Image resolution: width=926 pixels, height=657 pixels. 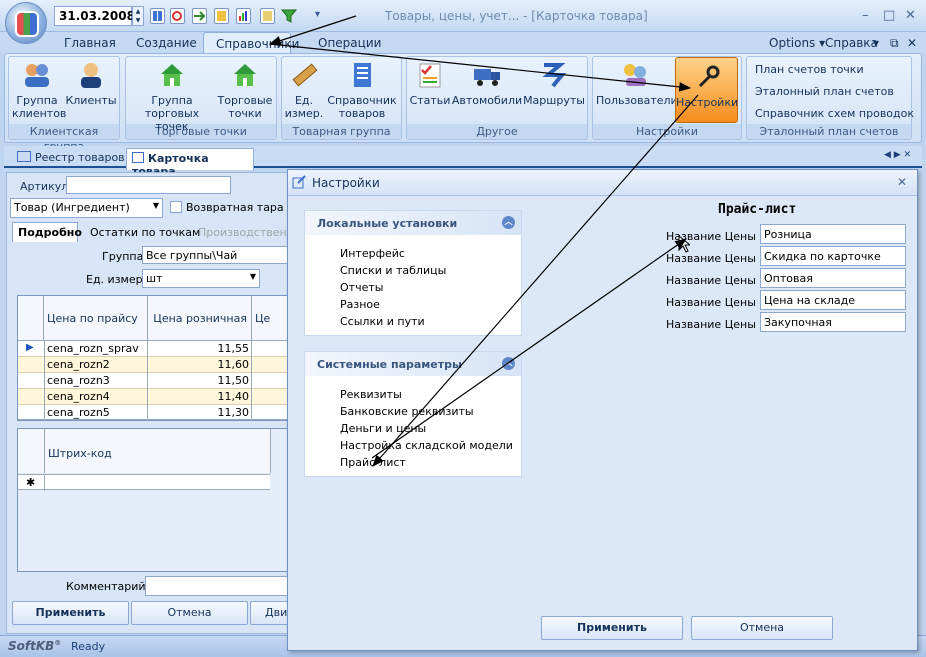 I want to click on settings-item-bank-requisites: Банковские реквизиты, so click(x=407, y=411).